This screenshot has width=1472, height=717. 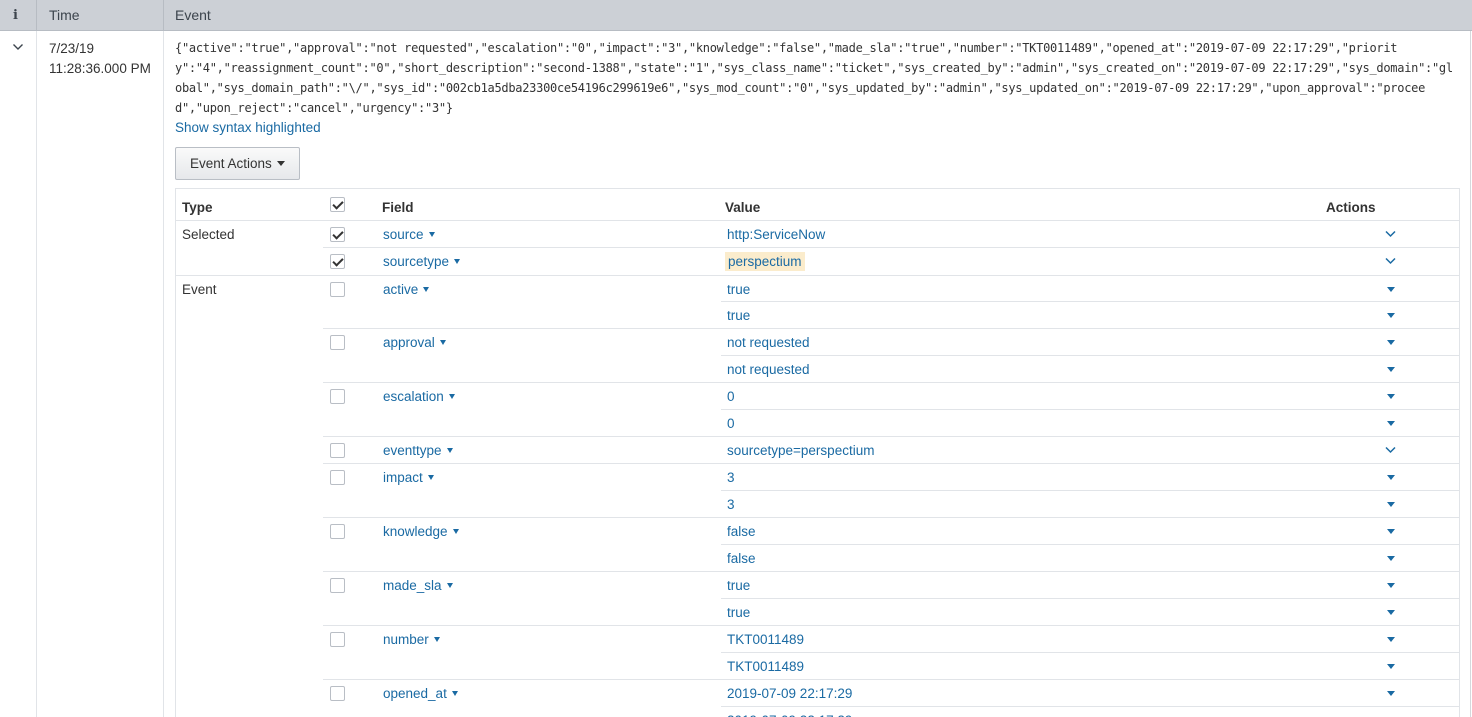 What do you see at coordinates (1090, 450) in the screenshot?
I see `value-cell: sourcetype=perspectium` at bounding box center [1090, 450].